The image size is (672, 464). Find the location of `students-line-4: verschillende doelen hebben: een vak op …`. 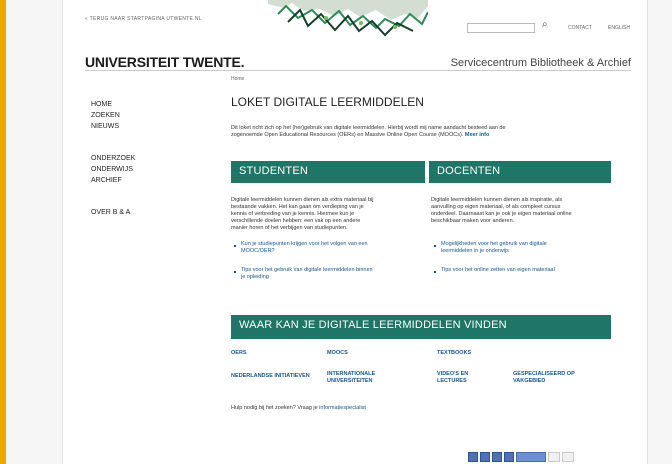

students-line-4: verschillende doelen hebben: een vak op … is located at coordinates (296, 221).